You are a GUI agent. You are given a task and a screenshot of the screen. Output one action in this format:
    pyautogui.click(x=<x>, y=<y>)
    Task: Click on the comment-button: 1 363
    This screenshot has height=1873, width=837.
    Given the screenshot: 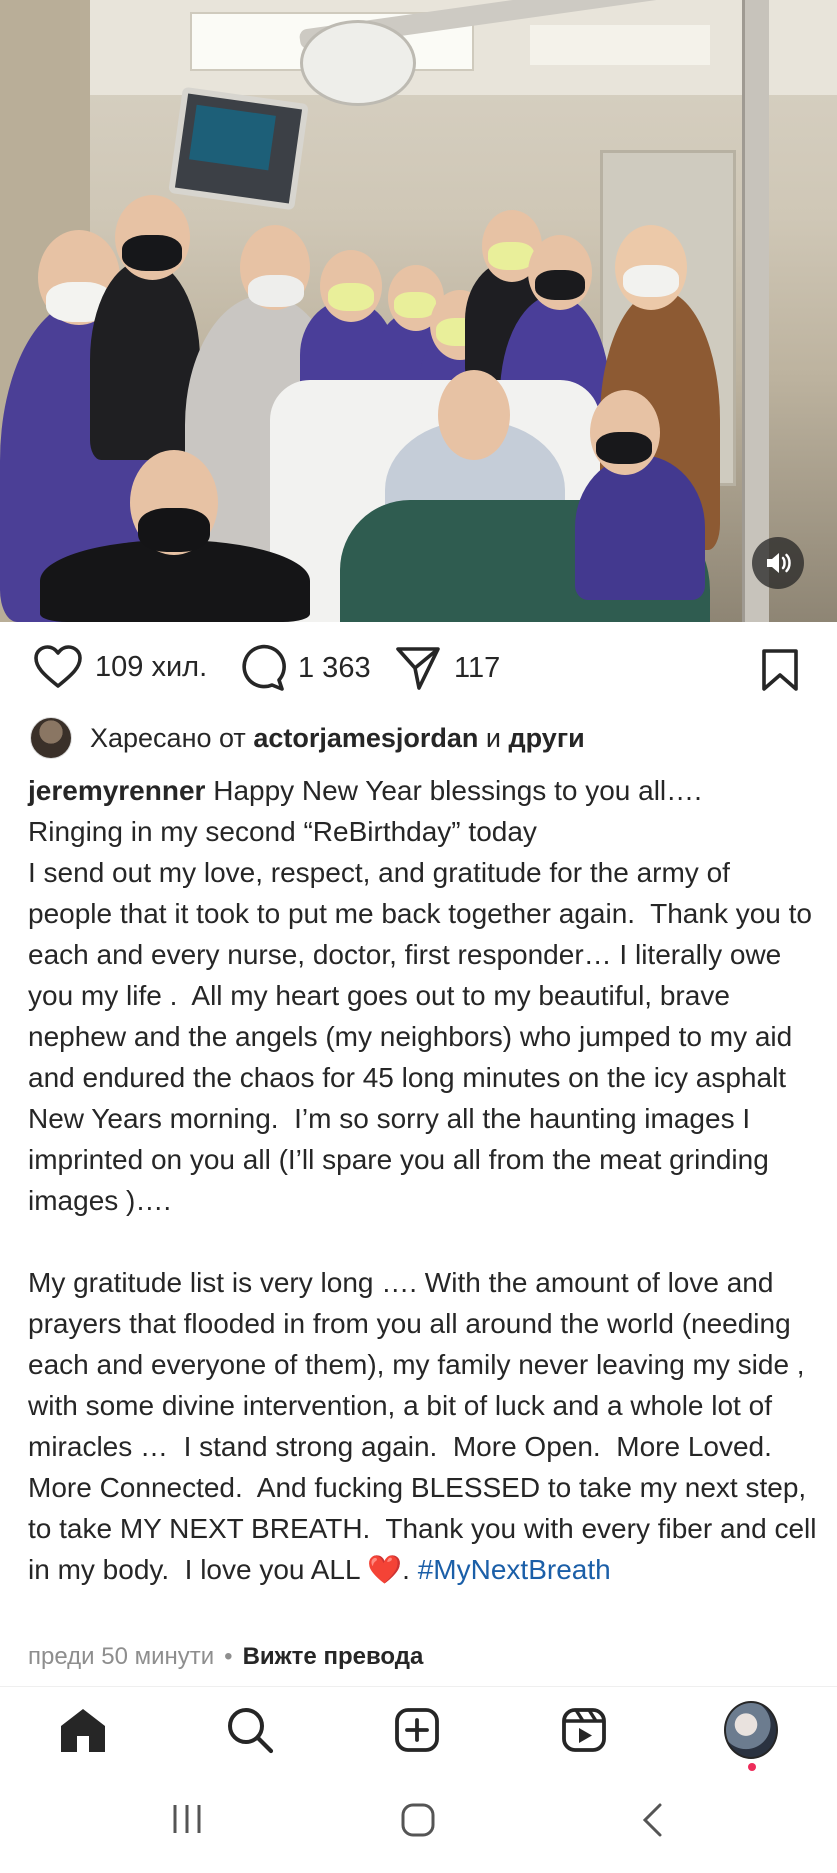 What is the action you would take?
    pyautogui.click(x=304, y=668)
    